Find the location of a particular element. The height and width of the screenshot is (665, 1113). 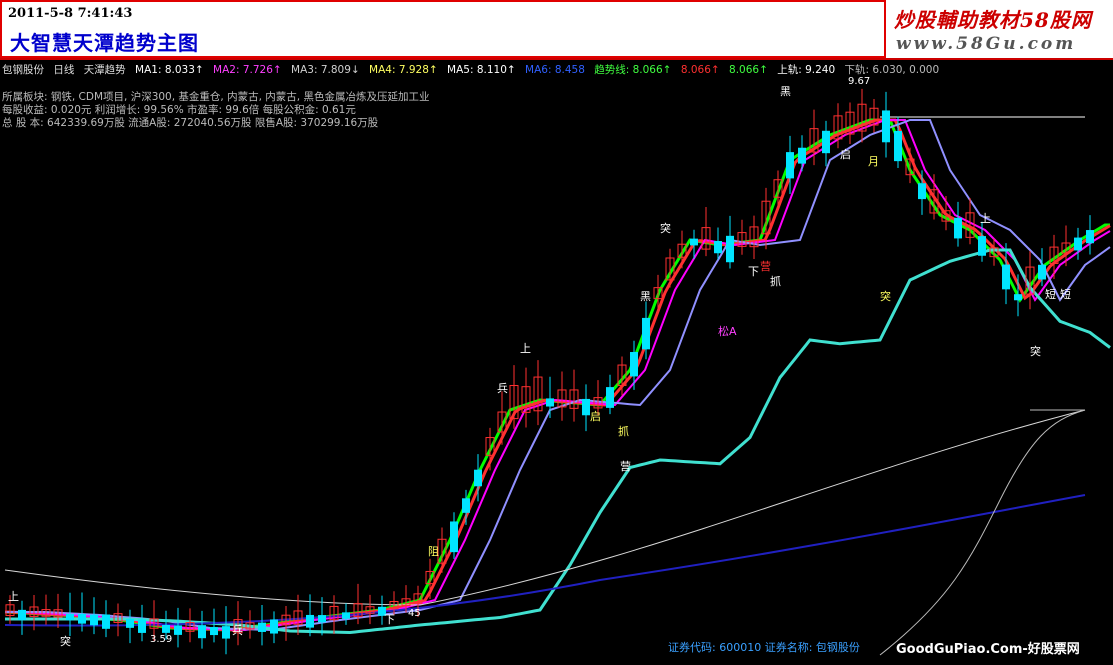

security-code: 证券代码: 600010 证券名称: 包钢股份 is located at coordinates (764, 647).